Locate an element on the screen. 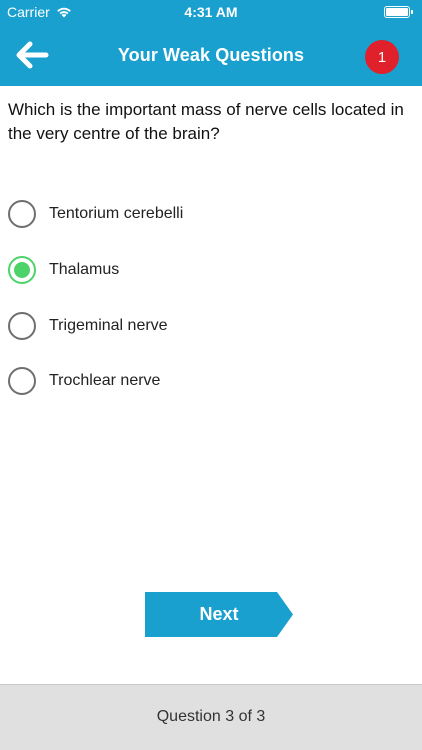  option-label: Trigeminal nerve is located at coordinates (108, 325).